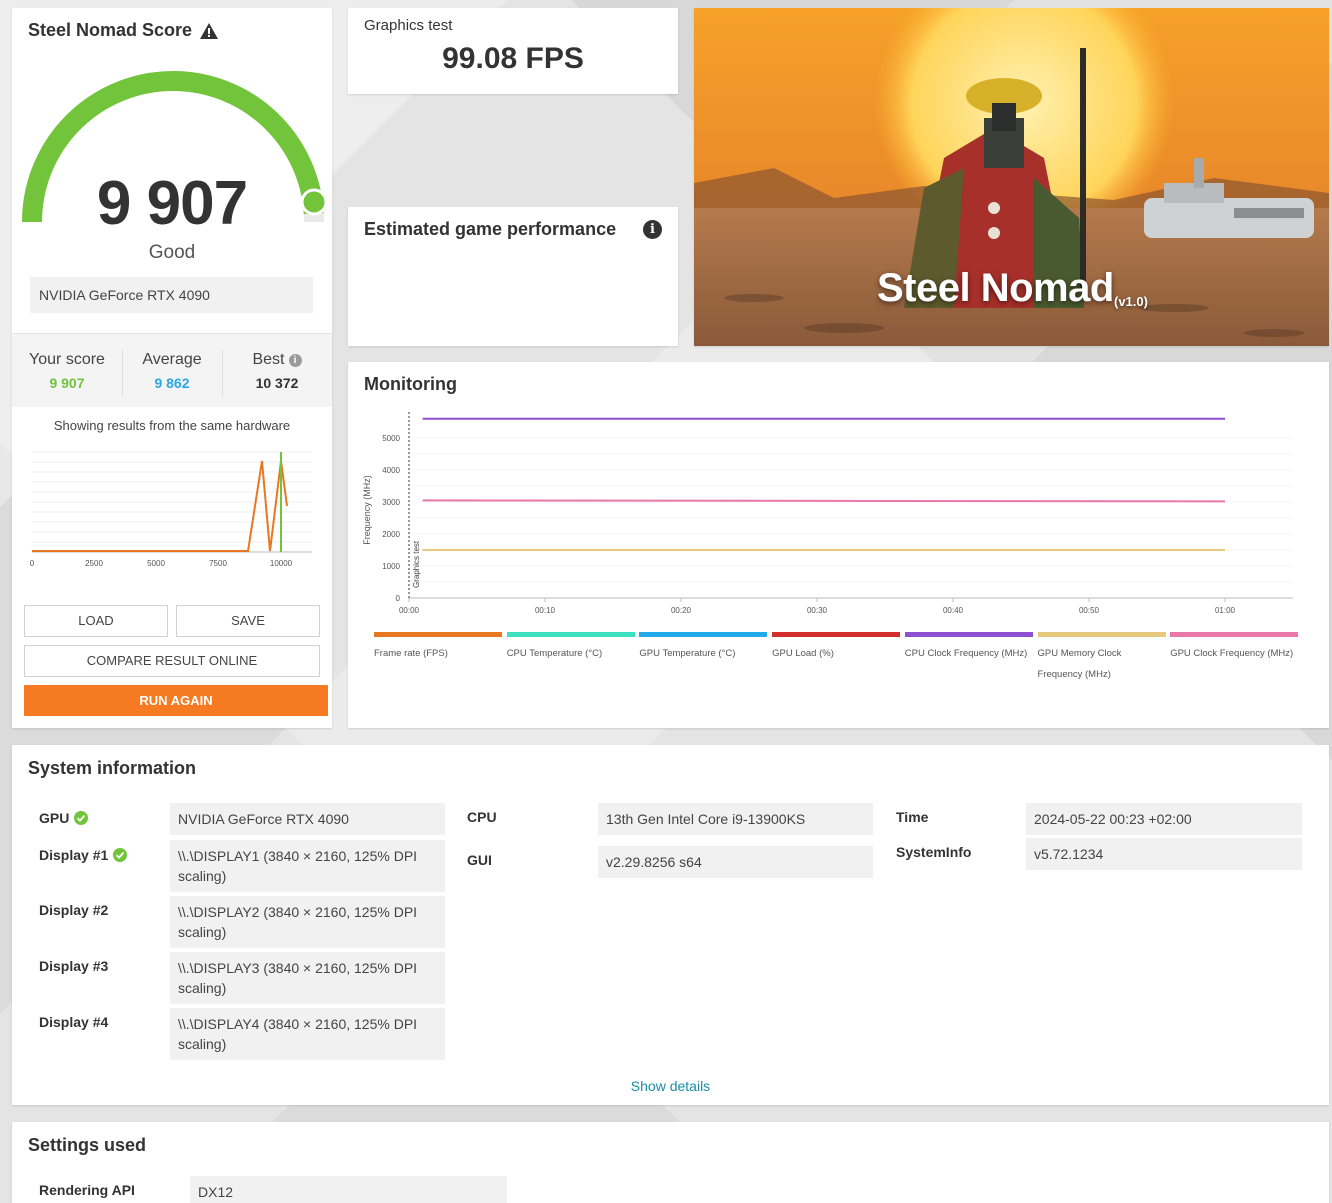  I want to click on legend-item: GPU Clock Frequency (MHz), so click(1234, 648).